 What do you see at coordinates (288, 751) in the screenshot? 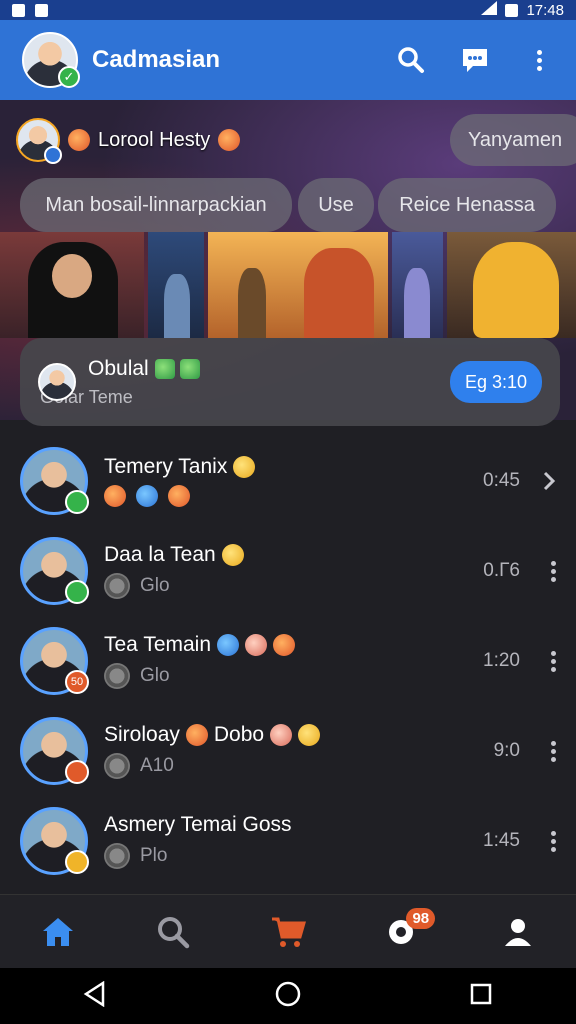
I see `list-item: Siroloay Dobo A10 9:0` at bounding box center [288, 751].